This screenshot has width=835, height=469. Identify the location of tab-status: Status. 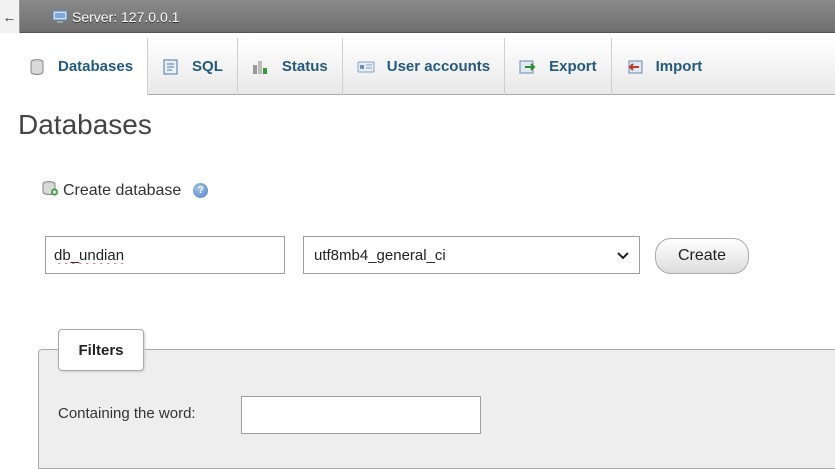
(290, 66).